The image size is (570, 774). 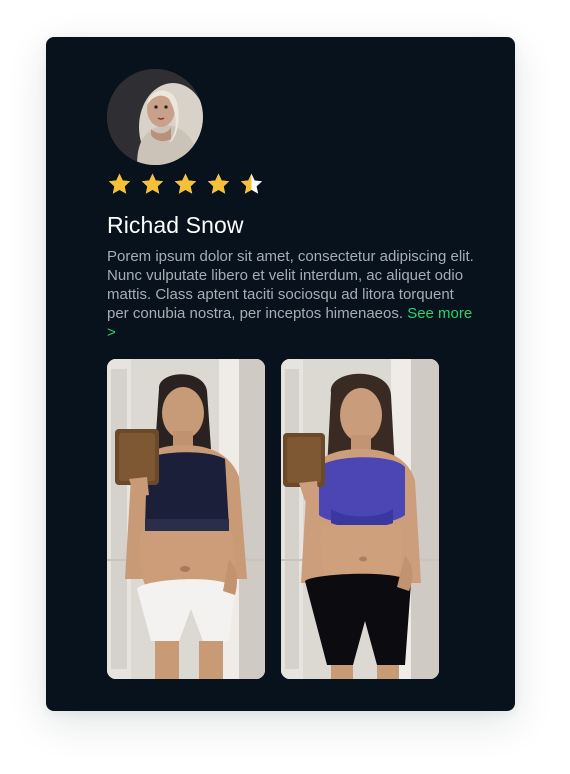 I want to click on before-photo, so click(x=186, y=519).